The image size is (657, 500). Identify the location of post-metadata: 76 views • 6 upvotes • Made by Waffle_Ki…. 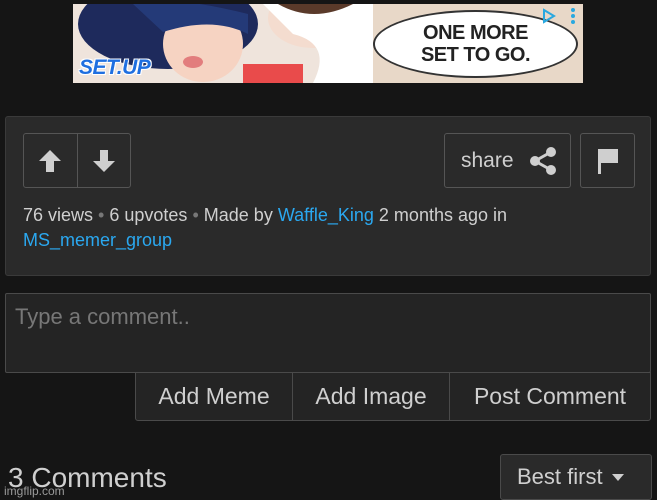
(323, 228).